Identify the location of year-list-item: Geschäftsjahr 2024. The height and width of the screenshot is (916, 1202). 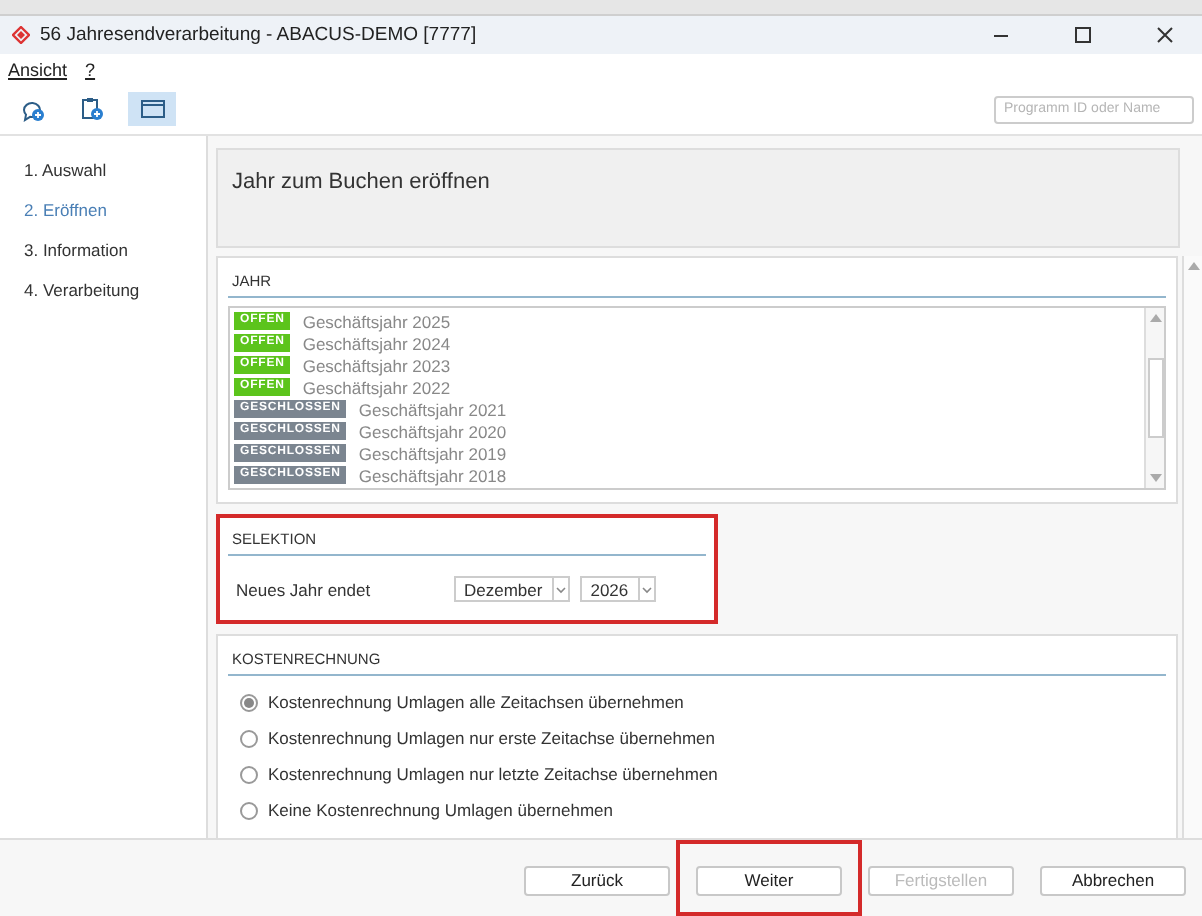
(376, 343).